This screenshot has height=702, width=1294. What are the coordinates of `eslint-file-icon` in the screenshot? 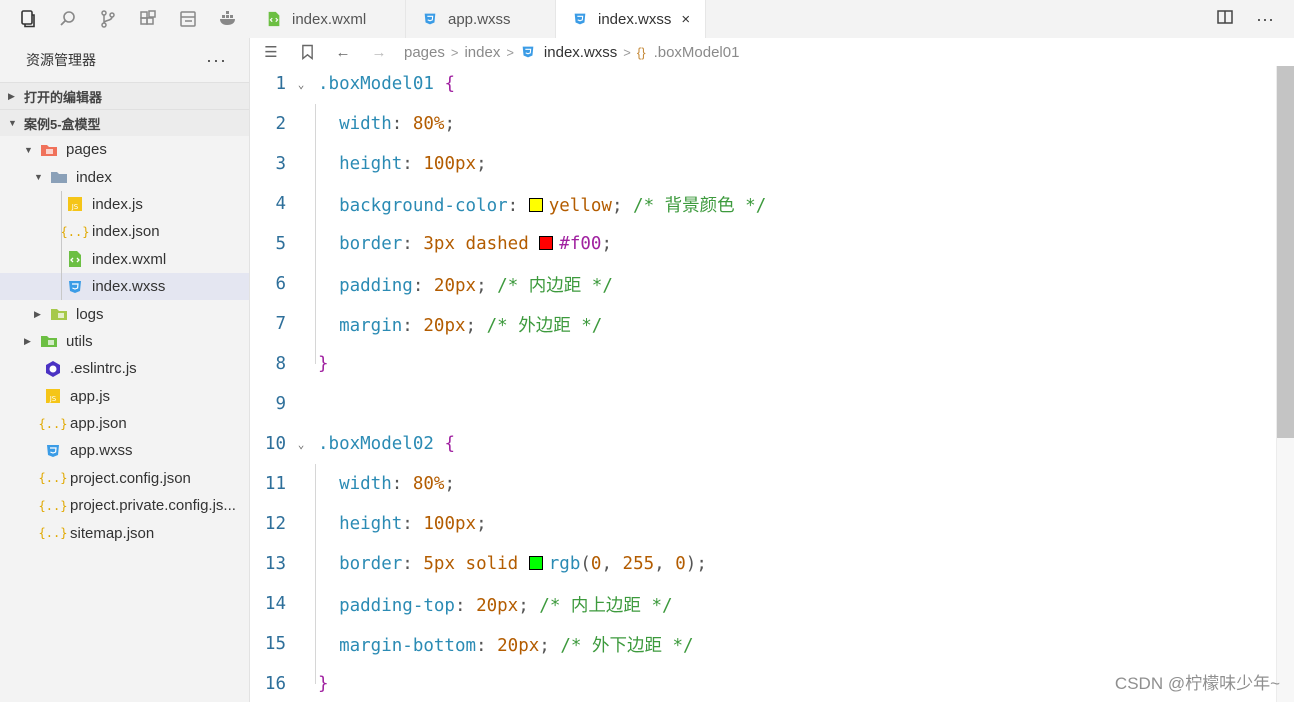 It's located at (53, 369).